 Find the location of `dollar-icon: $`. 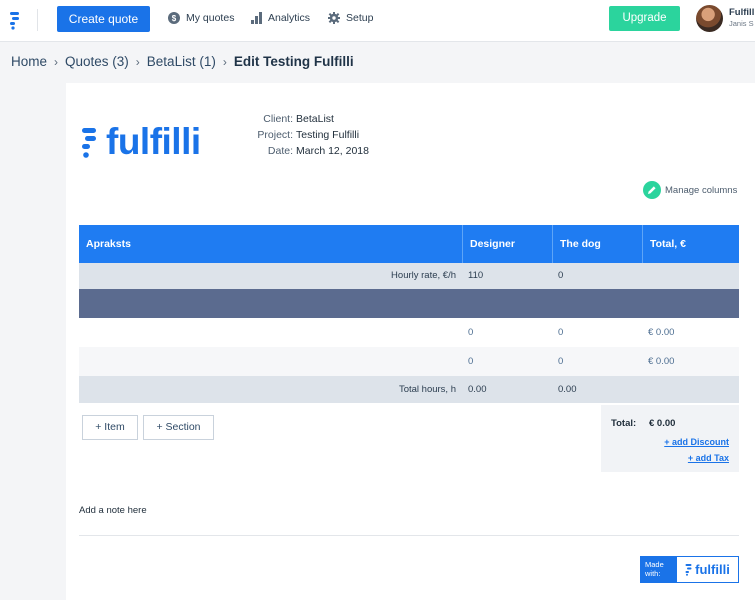

dollar-icon: $ is located at coordinates (174, 18).